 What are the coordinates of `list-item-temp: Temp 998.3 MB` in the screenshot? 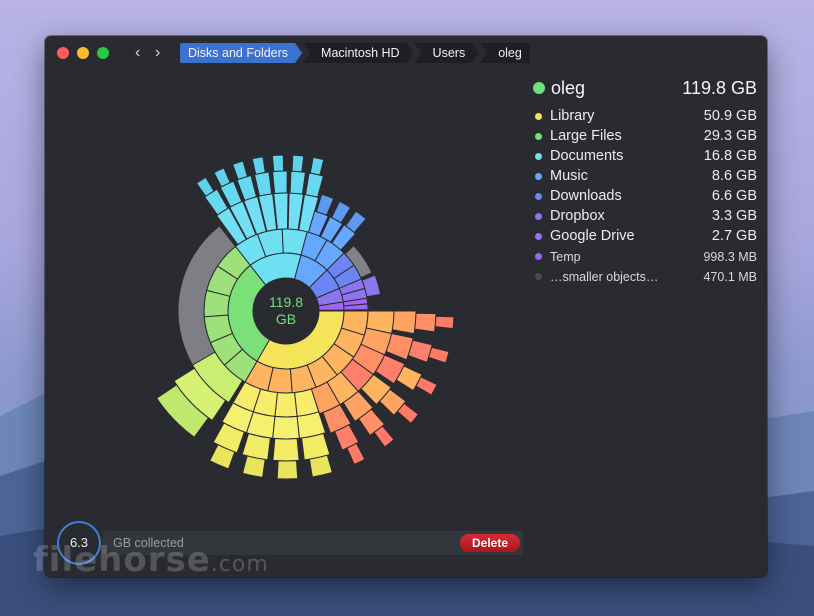 It's located at (644, 256).